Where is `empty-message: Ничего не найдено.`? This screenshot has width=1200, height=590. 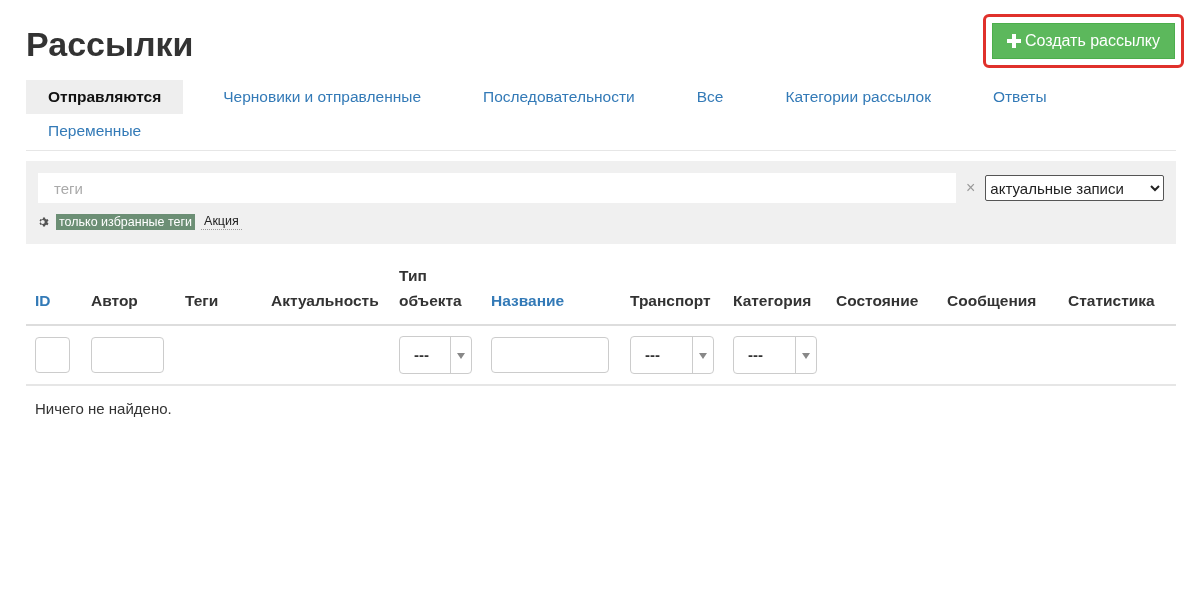
empty-message: Ничего не найдено. is located at coordinates (104, 408).